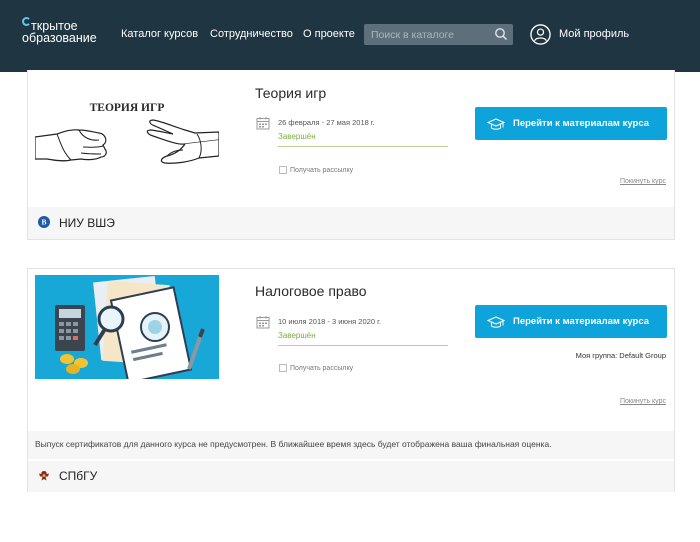  Describe the element at coordinates (540, 34) in the screenshot. I see `user-avatar-icon` at that location.